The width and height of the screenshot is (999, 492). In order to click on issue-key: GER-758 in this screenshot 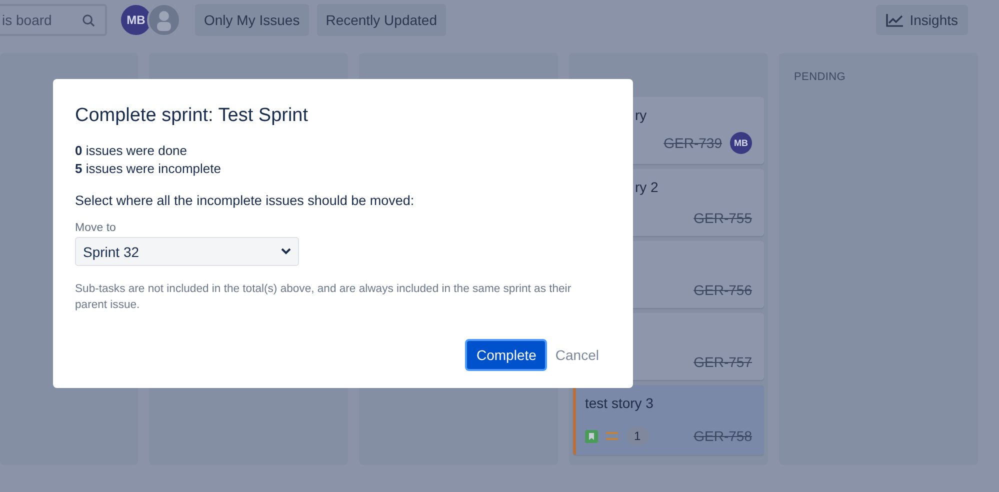, I will do `click(723, 436)`.